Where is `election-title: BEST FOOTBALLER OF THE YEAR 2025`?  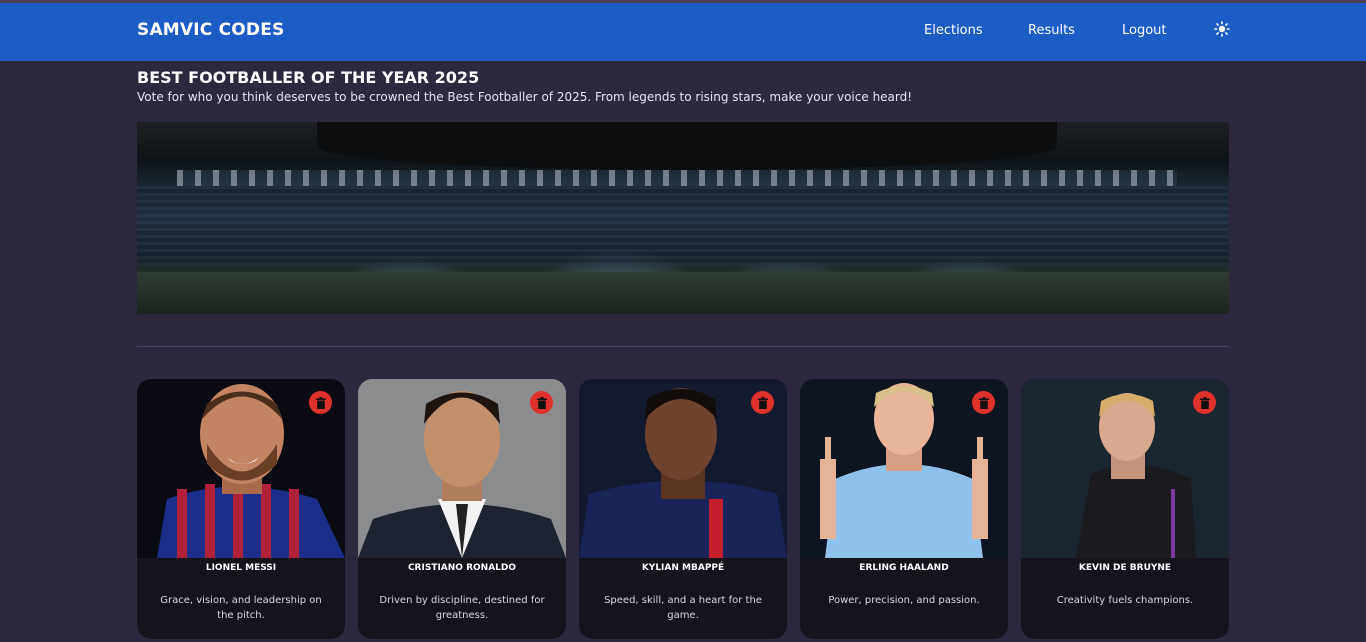 election-title: BEST FOOTBALLER OF THE YEAR 2025 is located at coordinates (308, 77).